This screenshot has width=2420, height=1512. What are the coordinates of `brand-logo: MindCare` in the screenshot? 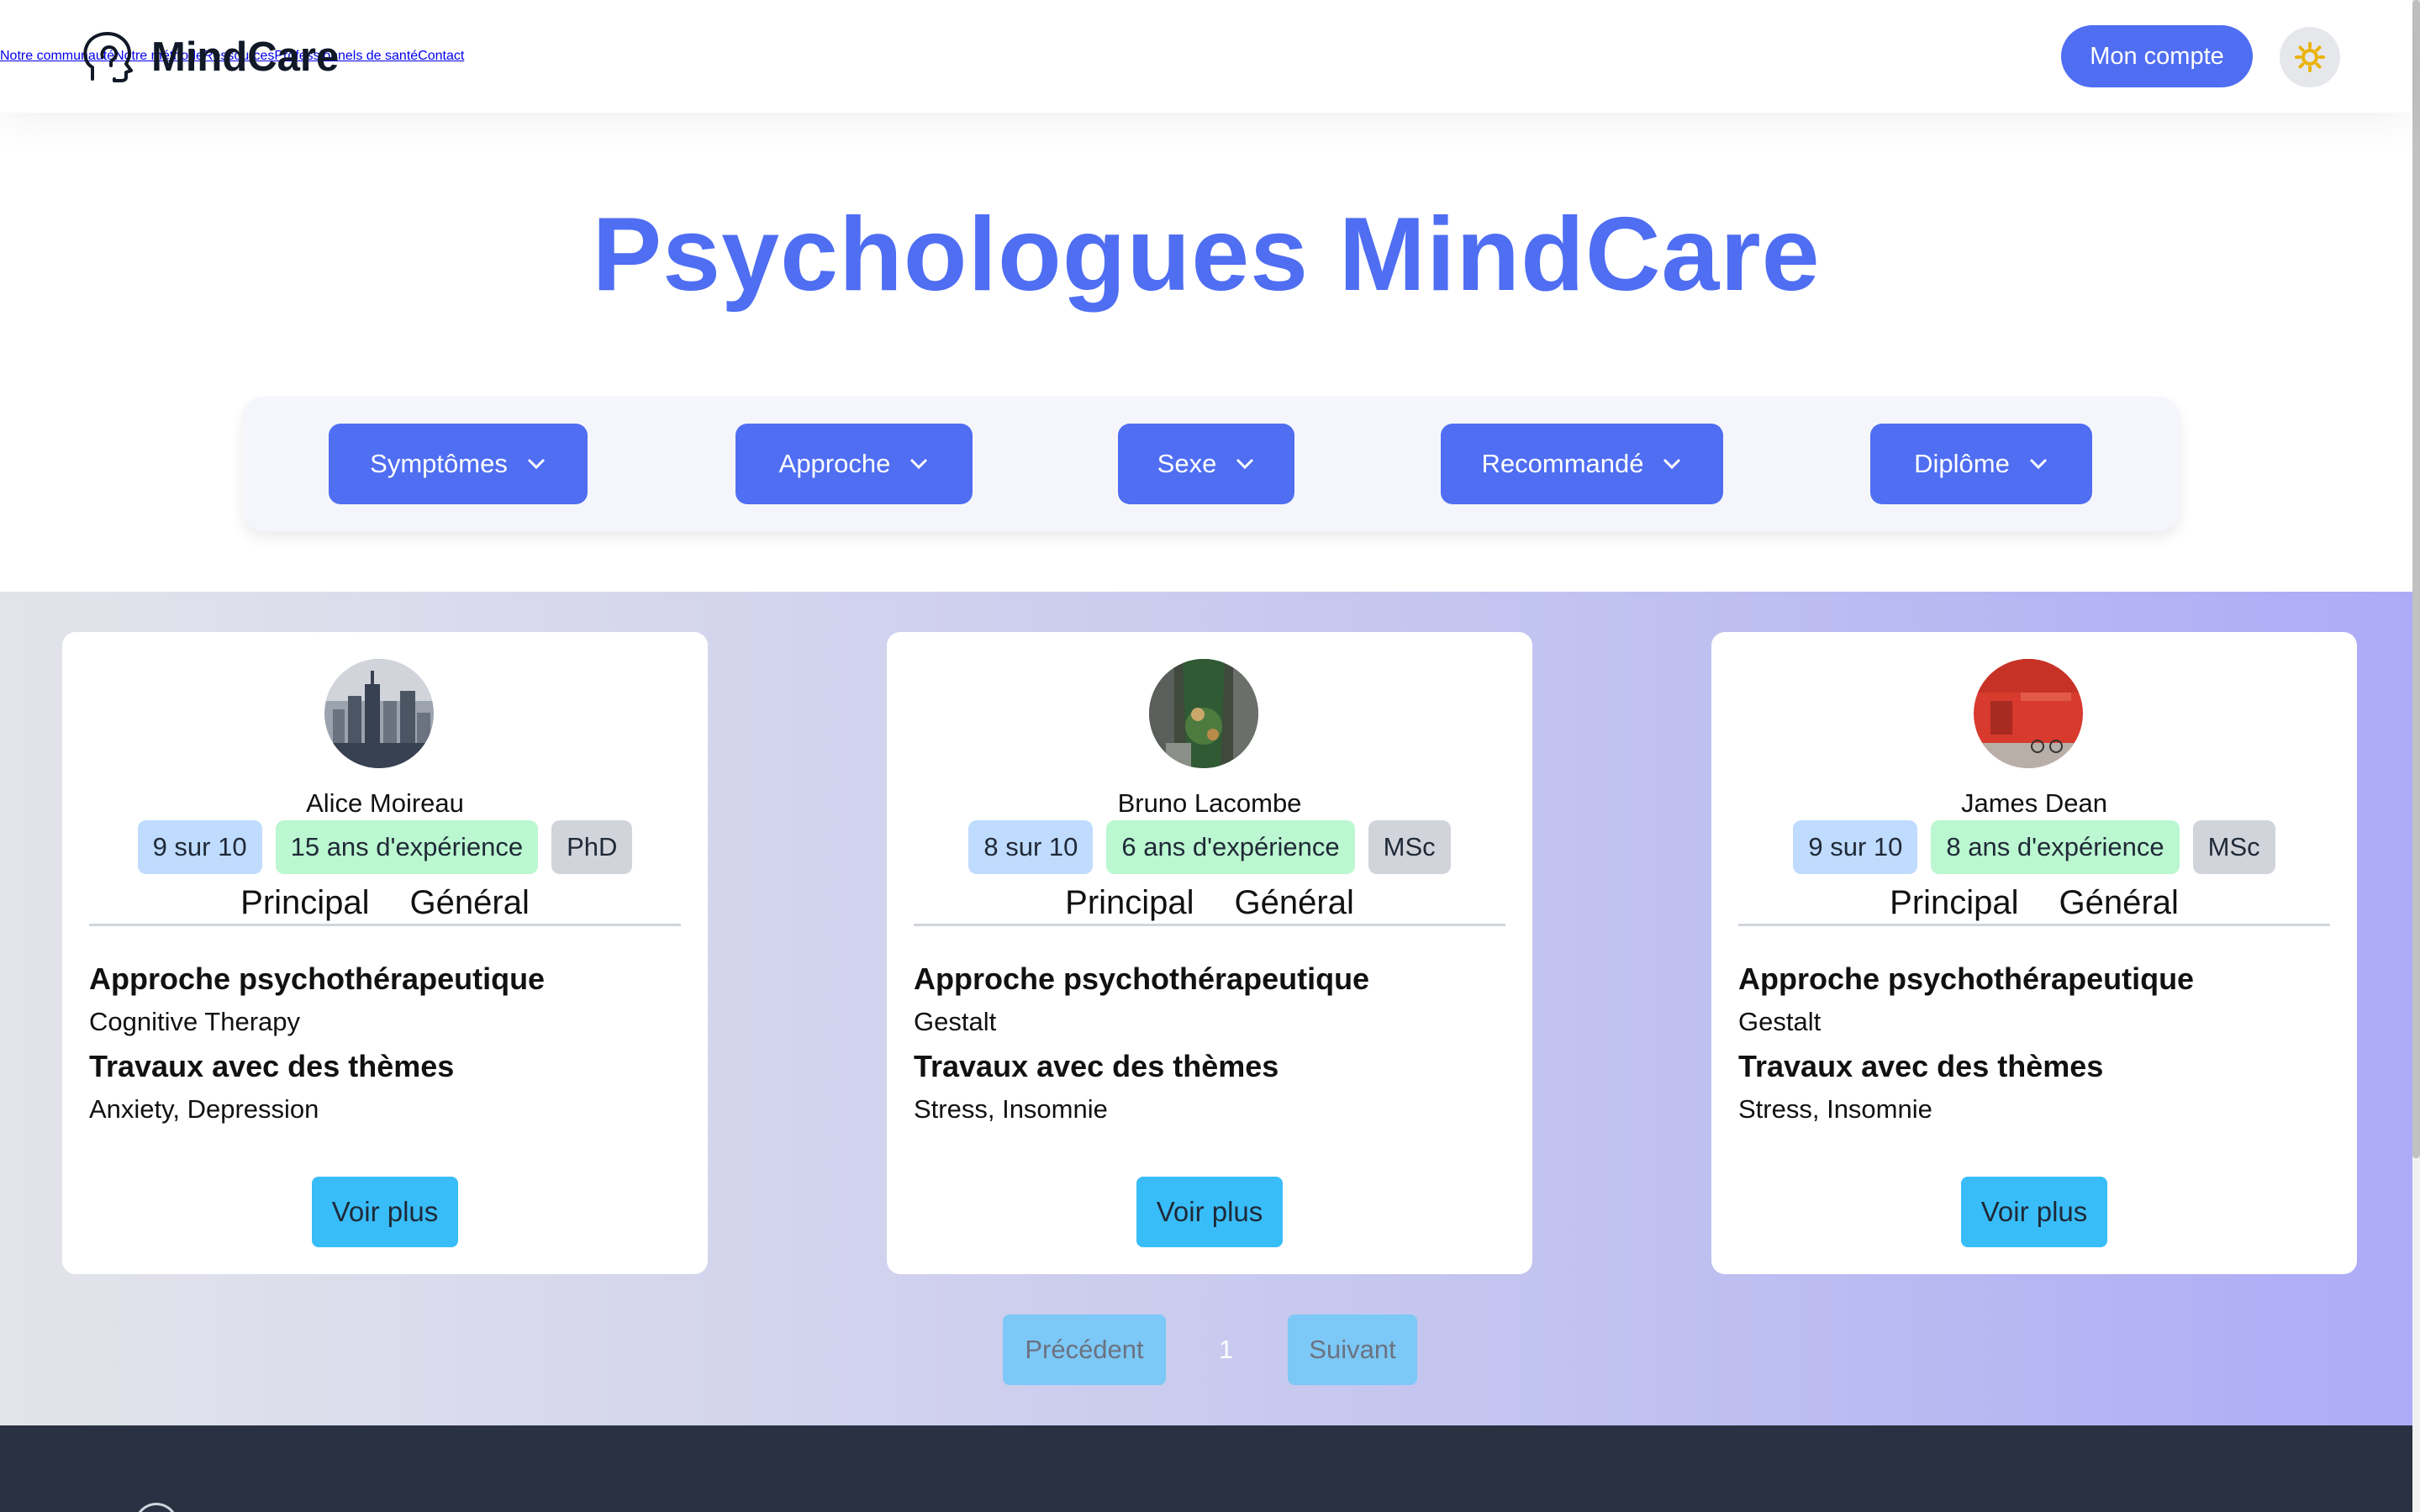 It's located at (210, 57).